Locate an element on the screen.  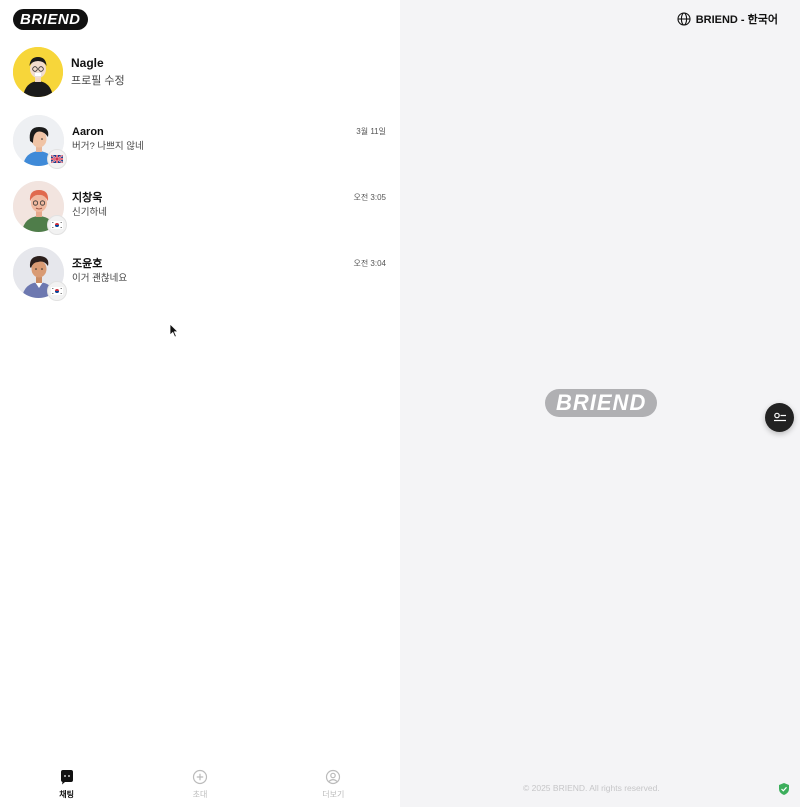
chat-name: Aaron is located at coordinates (88, 132).